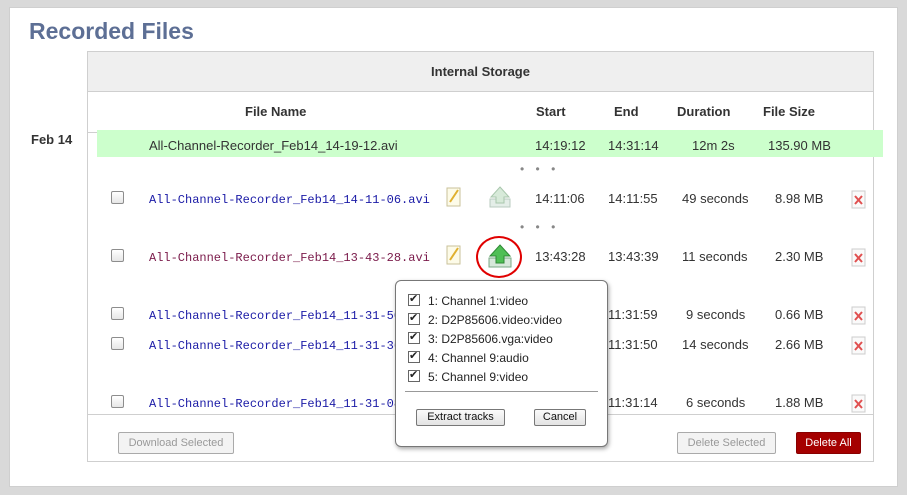 The image size is (907, 495). What do you see at coordinates (273, 145) in the screenshot?
I see `current-file-name: All-Channel-Recorder_Feb14_14-19-12.avi` at bounding box center [273, 145].